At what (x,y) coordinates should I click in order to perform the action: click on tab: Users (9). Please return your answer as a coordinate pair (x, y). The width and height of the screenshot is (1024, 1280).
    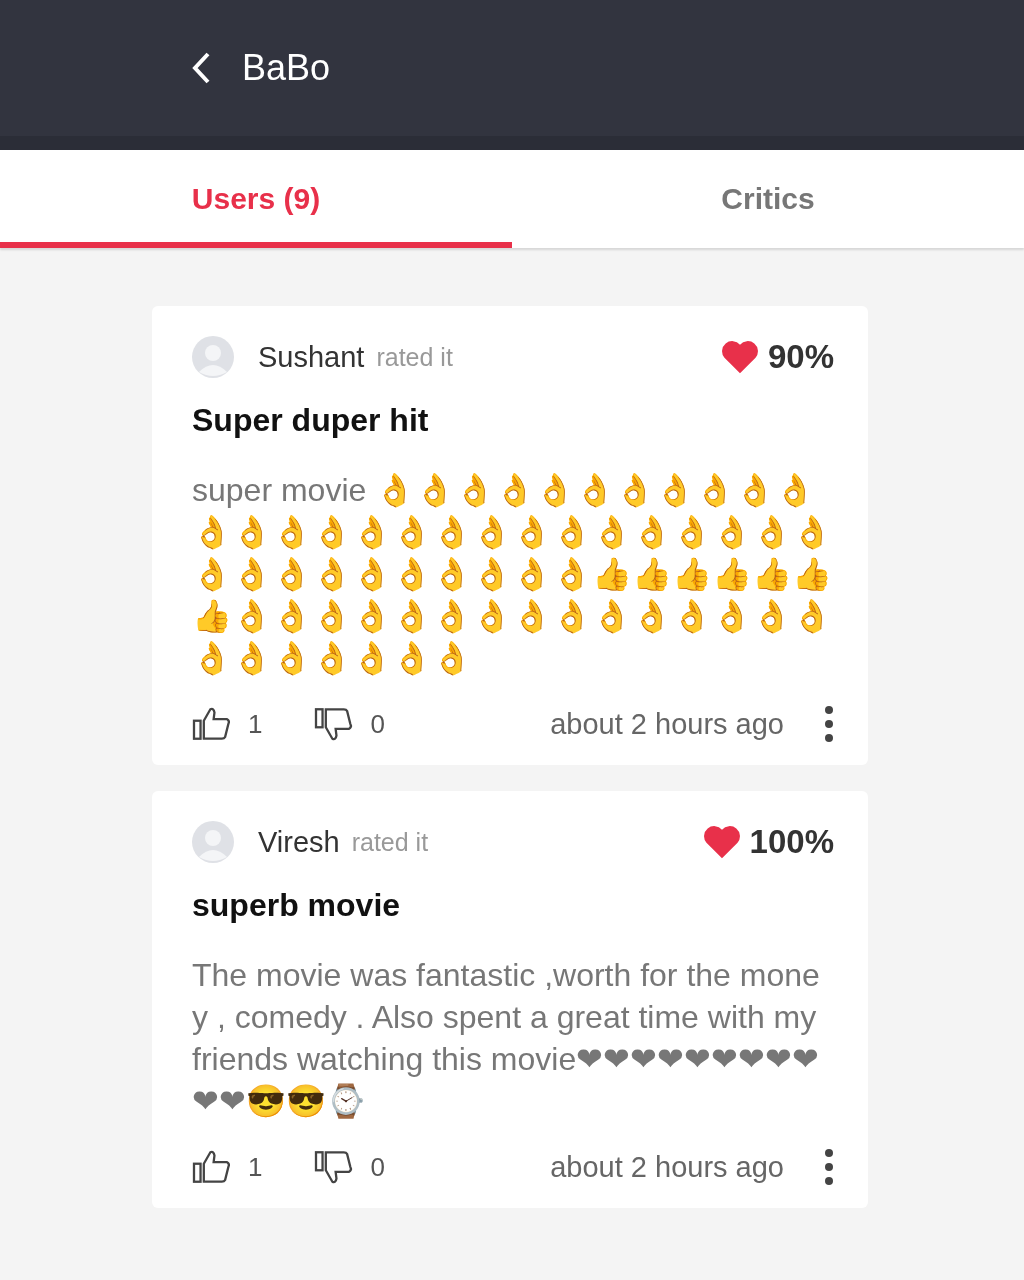
    Looking at the image, I should click on (256, 199).